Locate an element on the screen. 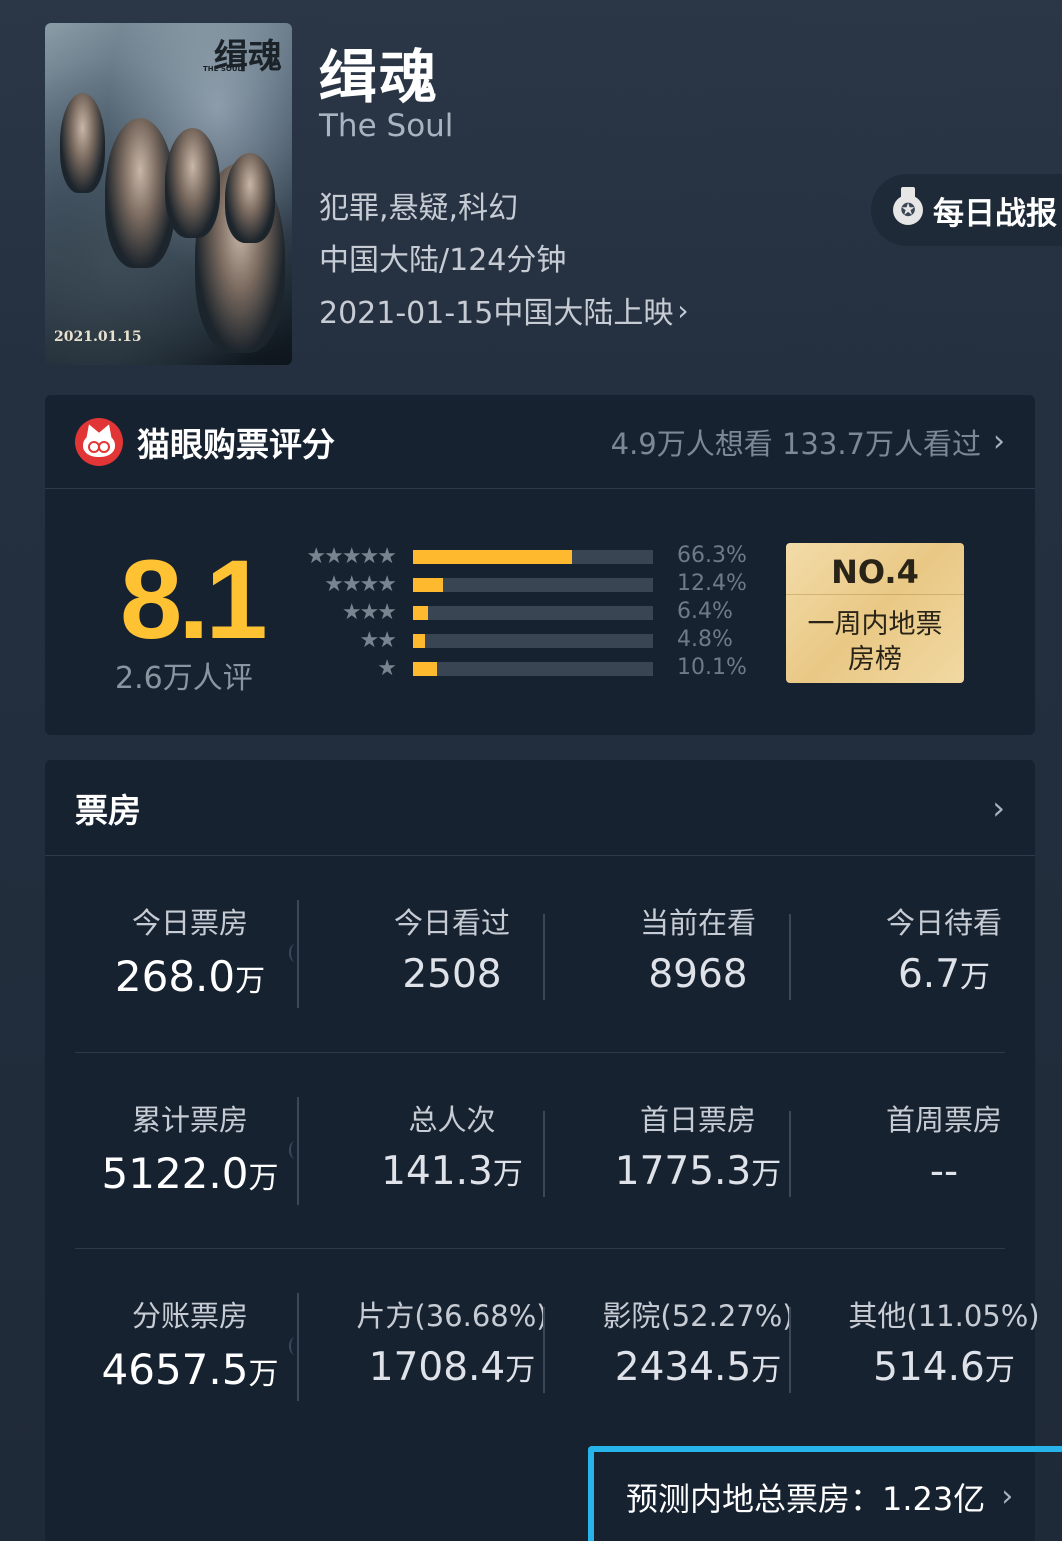 The width and height of the screenshot is (1062, 1541). stat-cell: 片方(36.68%) 1708.4万 is located at coordinates (452, 1347).